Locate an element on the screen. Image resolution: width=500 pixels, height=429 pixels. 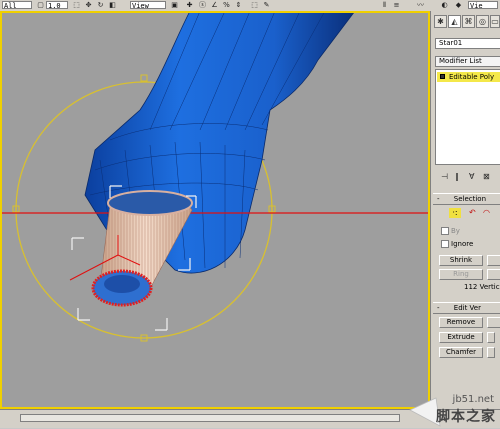
pin-icon: ⊣ is located at coordinates (444, 177).